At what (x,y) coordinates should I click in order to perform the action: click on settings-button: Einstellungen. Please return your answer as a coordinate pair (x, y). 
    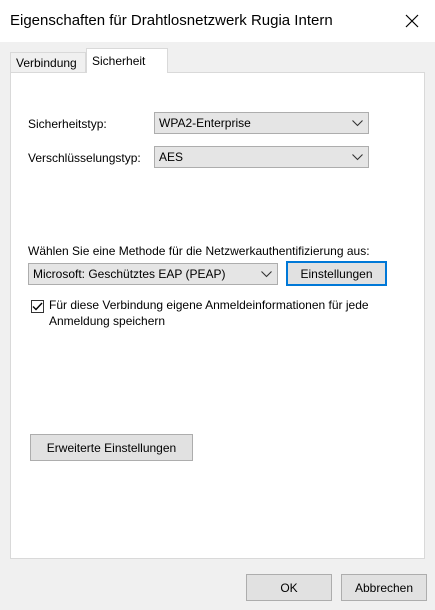
    Looking at the image, I should click on (336, 273).